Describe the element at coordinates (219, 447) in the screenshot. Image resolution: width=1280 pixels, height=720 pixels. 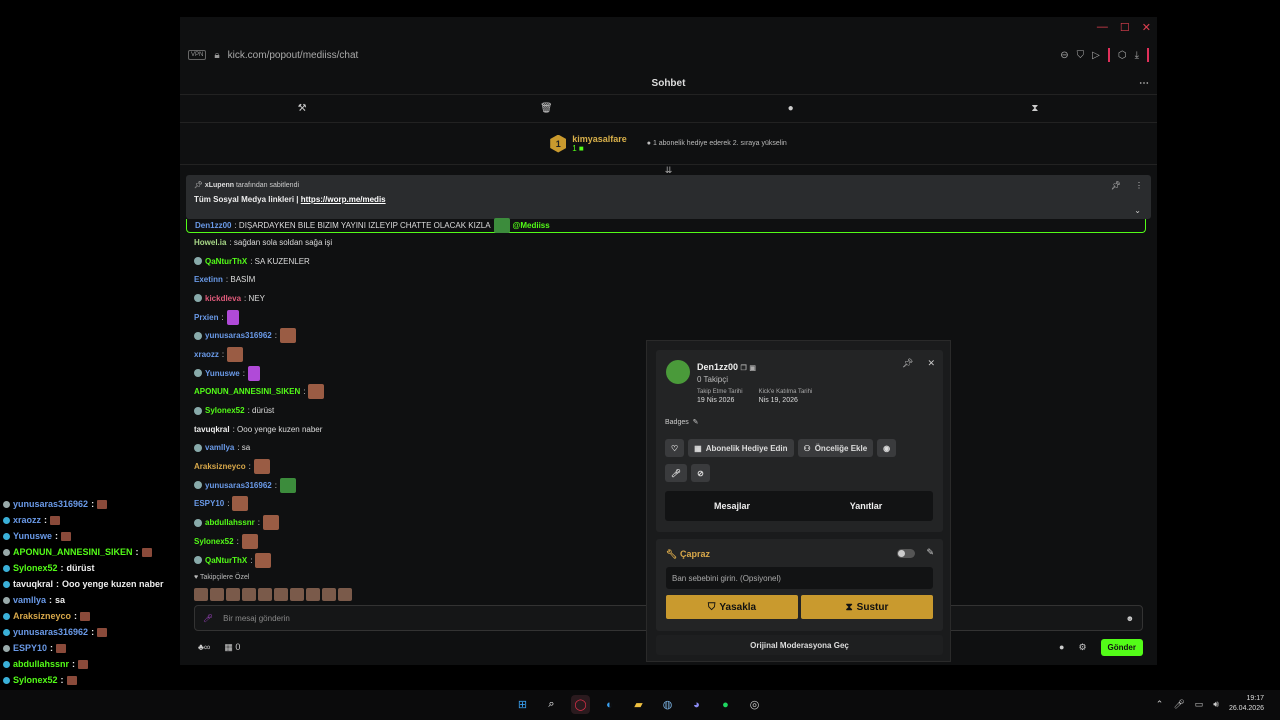
I see `chat-username: vamllya` at that location.